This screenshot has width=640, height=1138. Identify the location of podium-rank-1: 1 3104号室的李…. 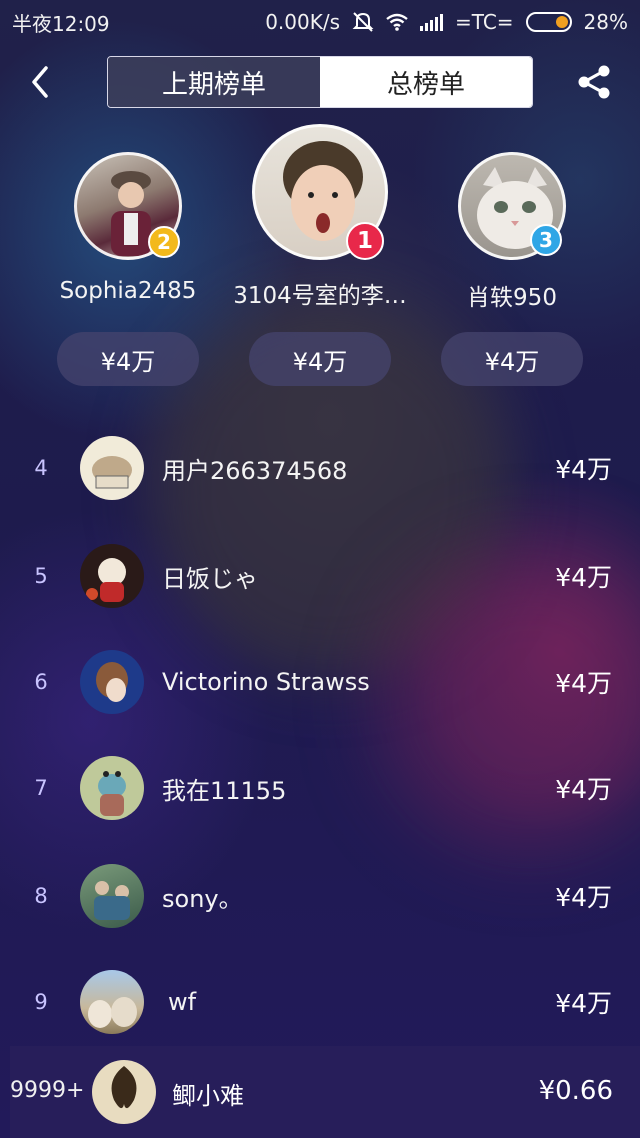
(320, 217).